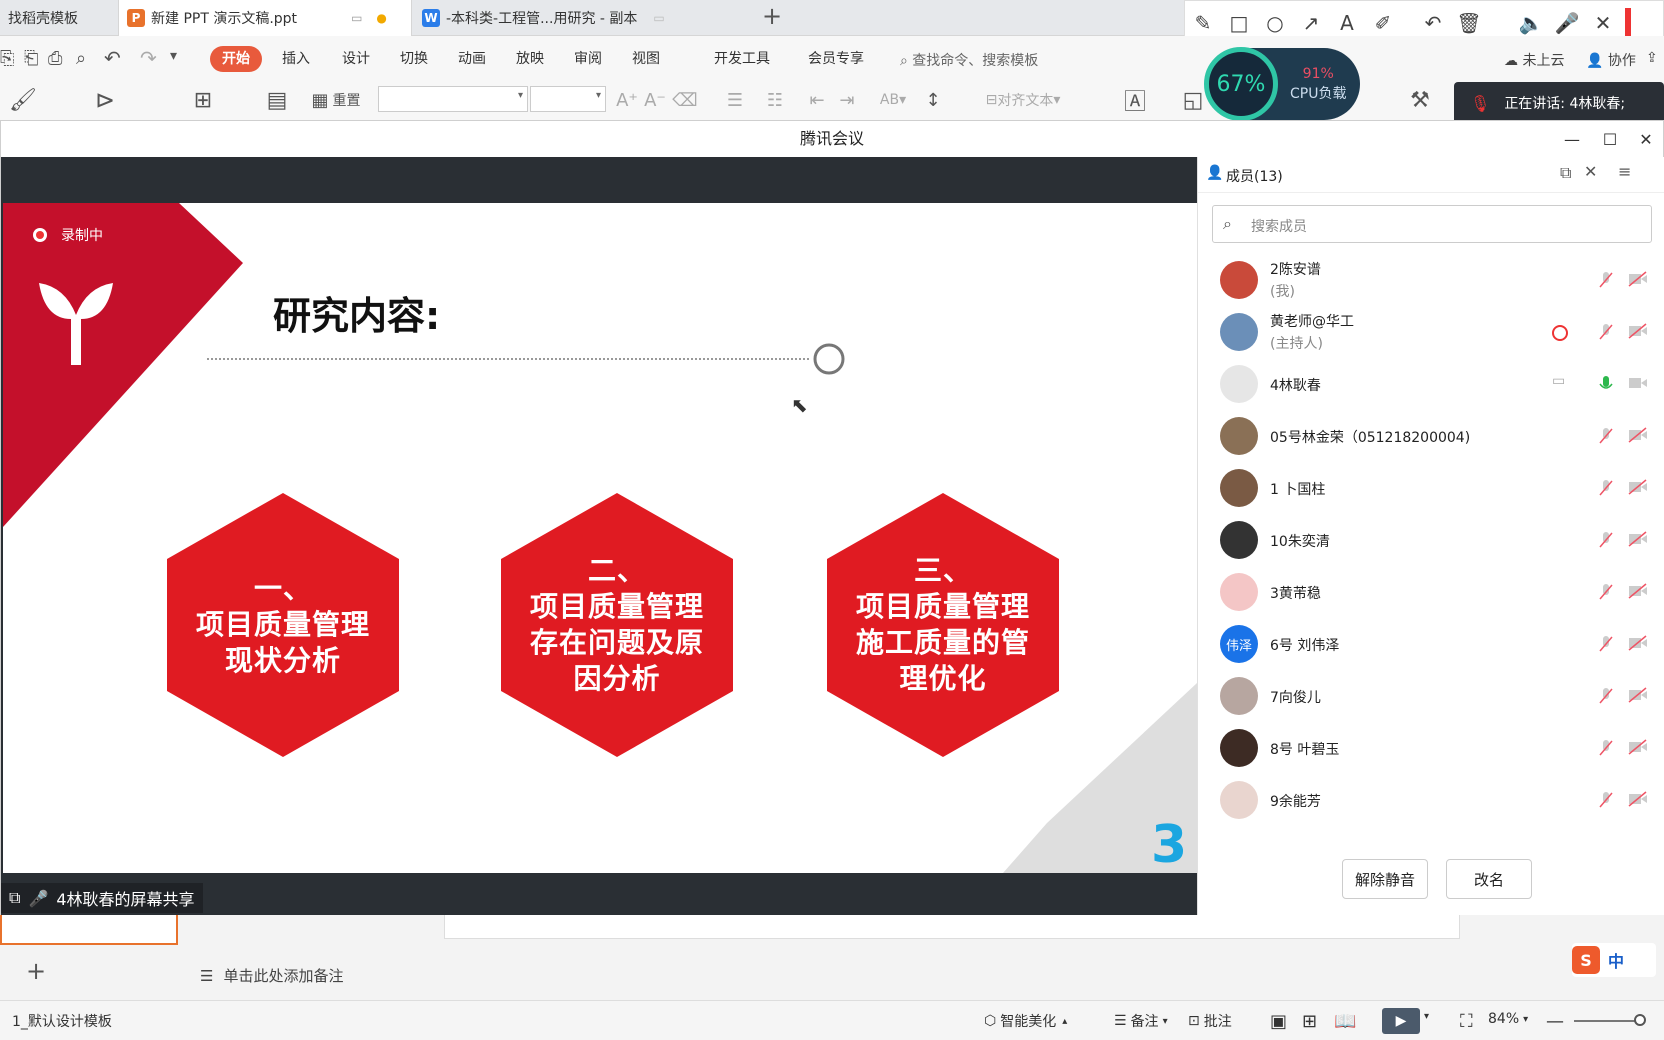 Image resolution: width=1664 pixels, height=1040 pixels. What do you see at coordinates (1431, 384) in the screenshot?
I see `member-row: 4林耿春 ▭` at bounding box center [1431, 384].